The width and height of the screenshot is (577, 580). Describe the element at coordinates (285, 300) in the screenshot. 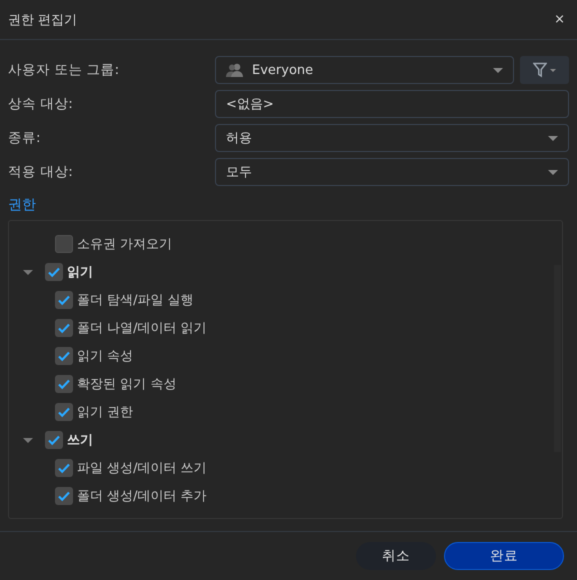

I see `tree-row: 폴더 탐색/파일 실행` at that location.